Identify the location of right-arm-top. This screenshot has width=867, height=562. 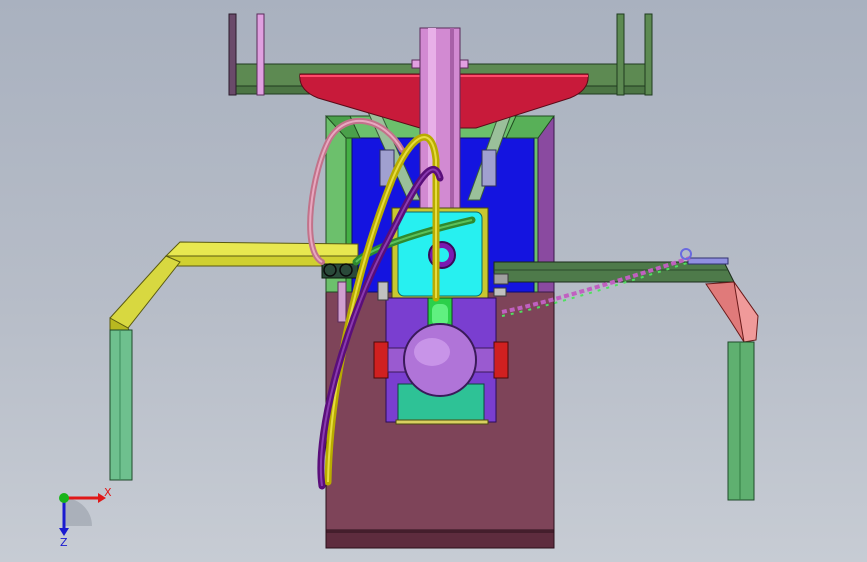
(614, 272).